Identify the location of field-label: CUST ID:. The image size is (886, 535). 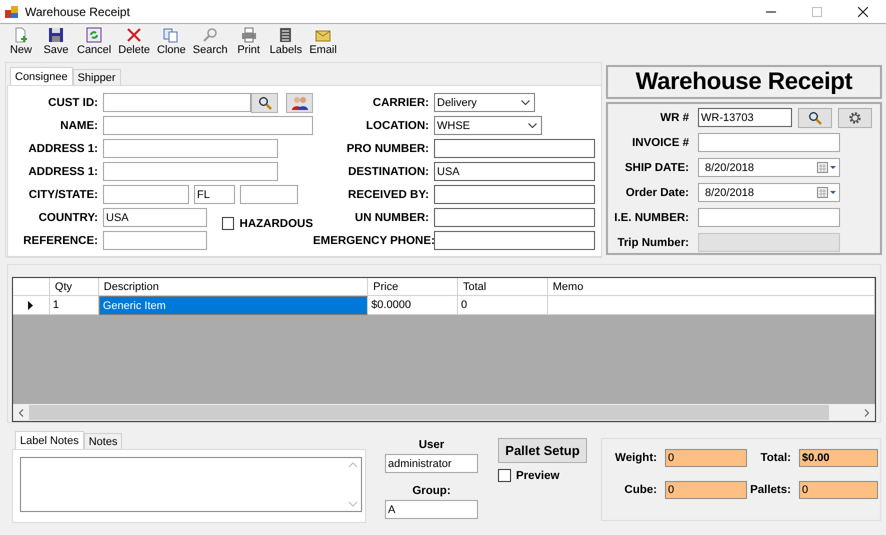
(73, 102).